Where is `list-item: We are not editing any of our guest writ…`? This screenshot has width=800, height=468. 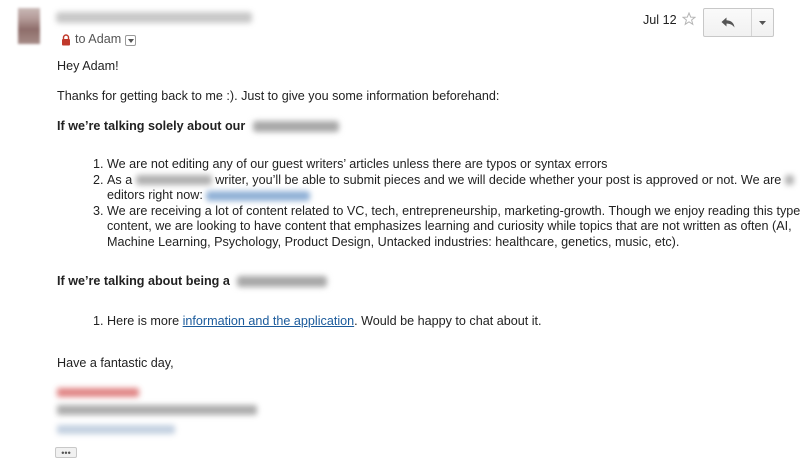 list-item: We are not editing any of our guest writ… is located at coordinates (453, 165).